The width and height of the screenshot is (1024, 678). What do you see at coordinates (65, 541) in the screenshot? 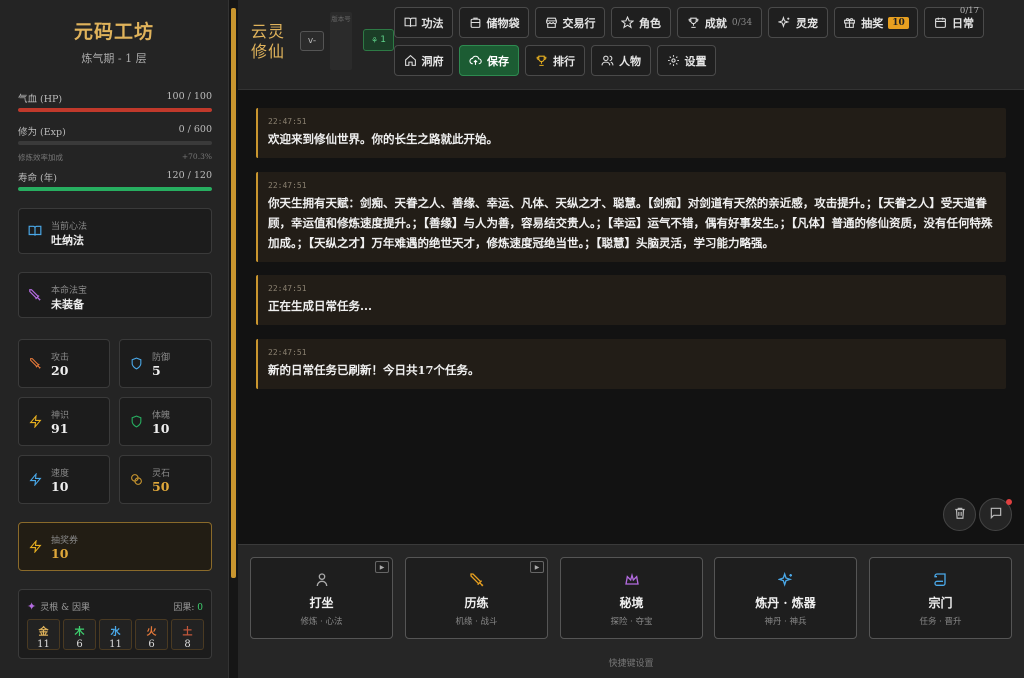
I see `ticket-label: 抽奖券` at bounding box center [65, 541].